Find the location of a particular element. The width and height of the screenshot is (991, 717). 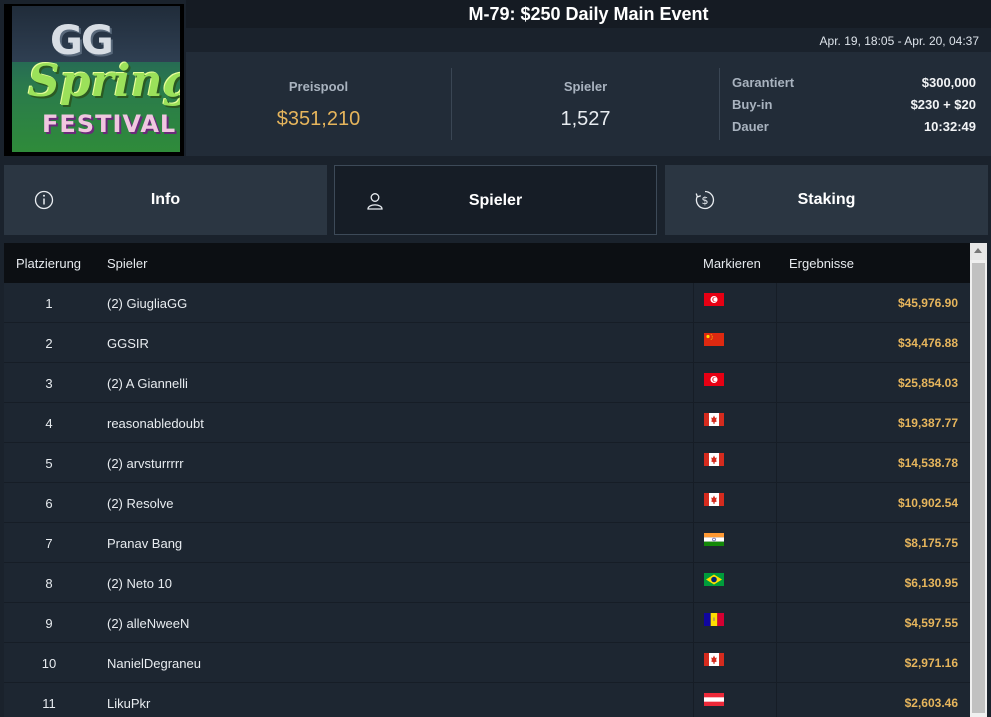

tab-players-label: Spieler is located at coordinates (495, 200).